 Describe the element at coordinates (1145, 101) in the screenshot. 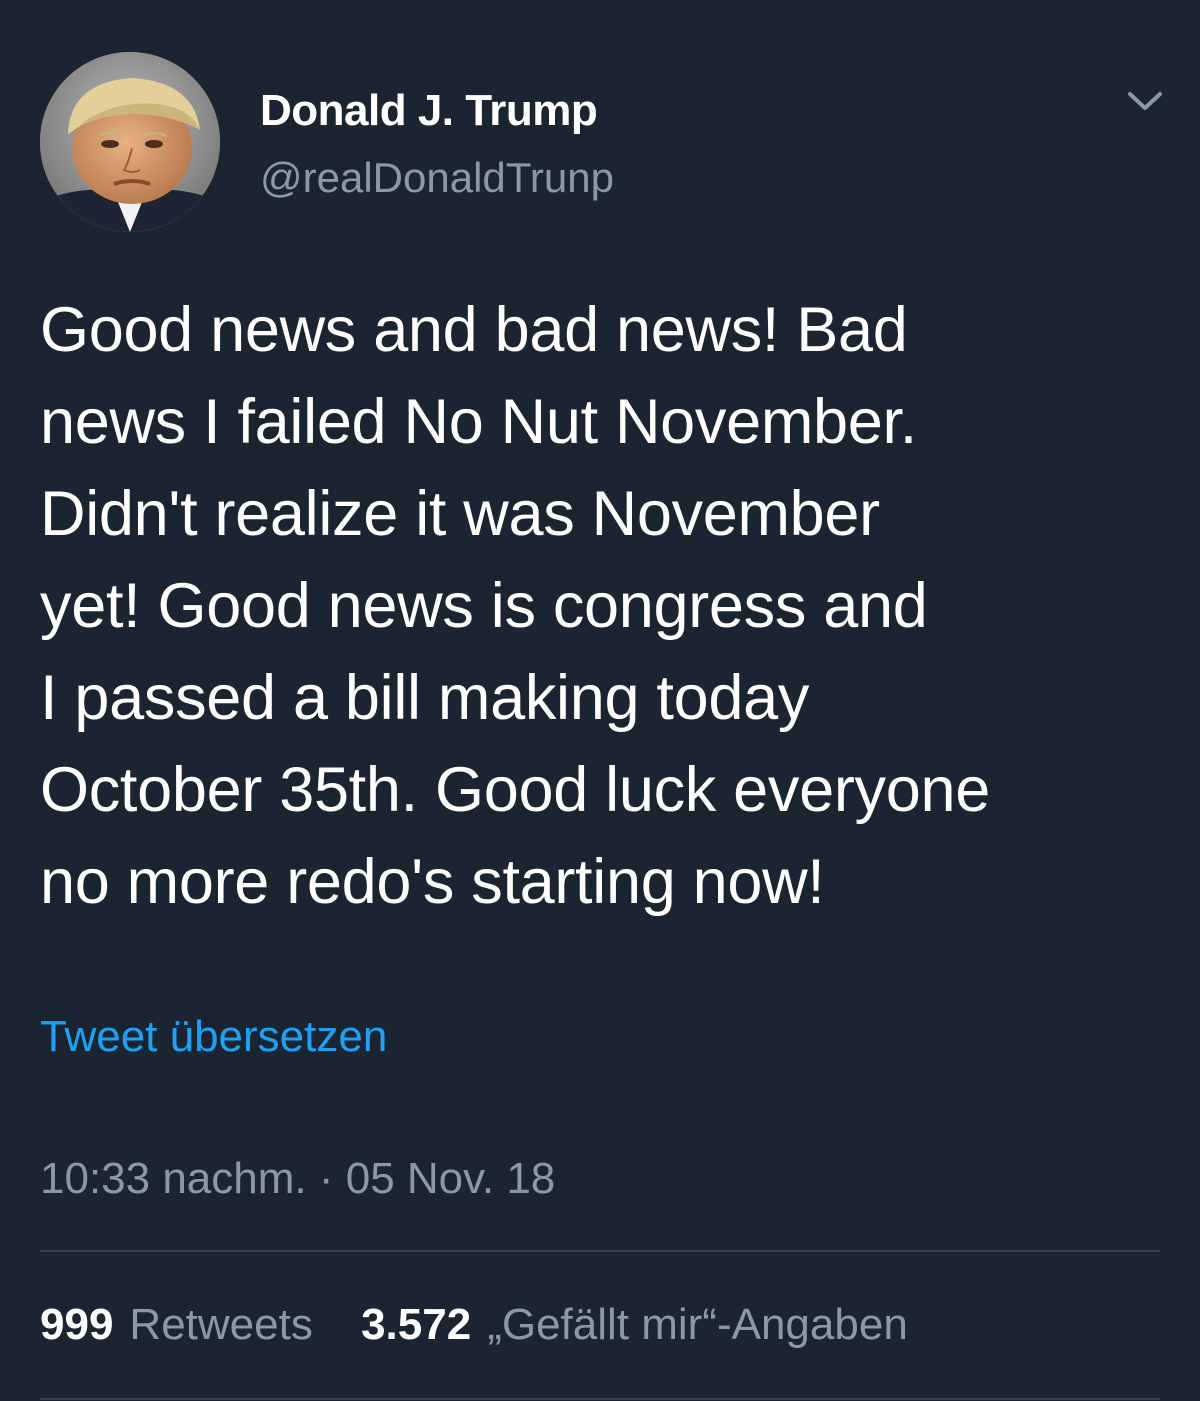

I see `chevron-down-icon` at that location.